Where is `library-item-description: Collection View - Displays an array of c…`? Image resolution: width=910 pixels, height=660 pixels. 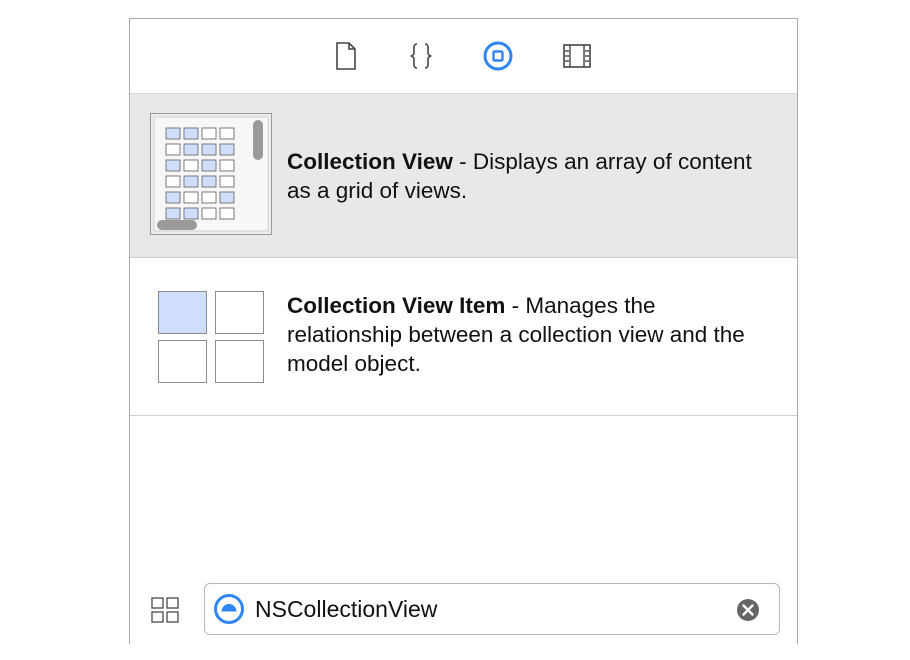
library-item-description: Collection View - Displays an array of c… is located at coordinates (527, 176).